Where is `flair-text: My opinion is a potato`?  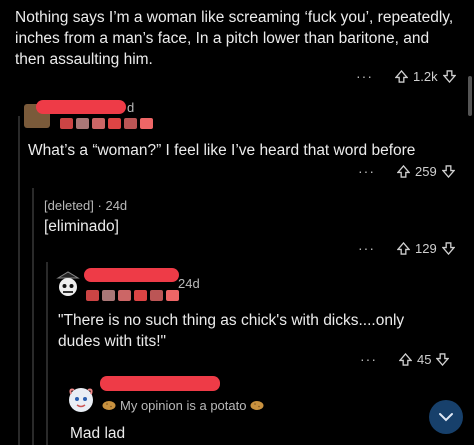
flair-text: My opinion is a potato is located at coordinates (183, 405).